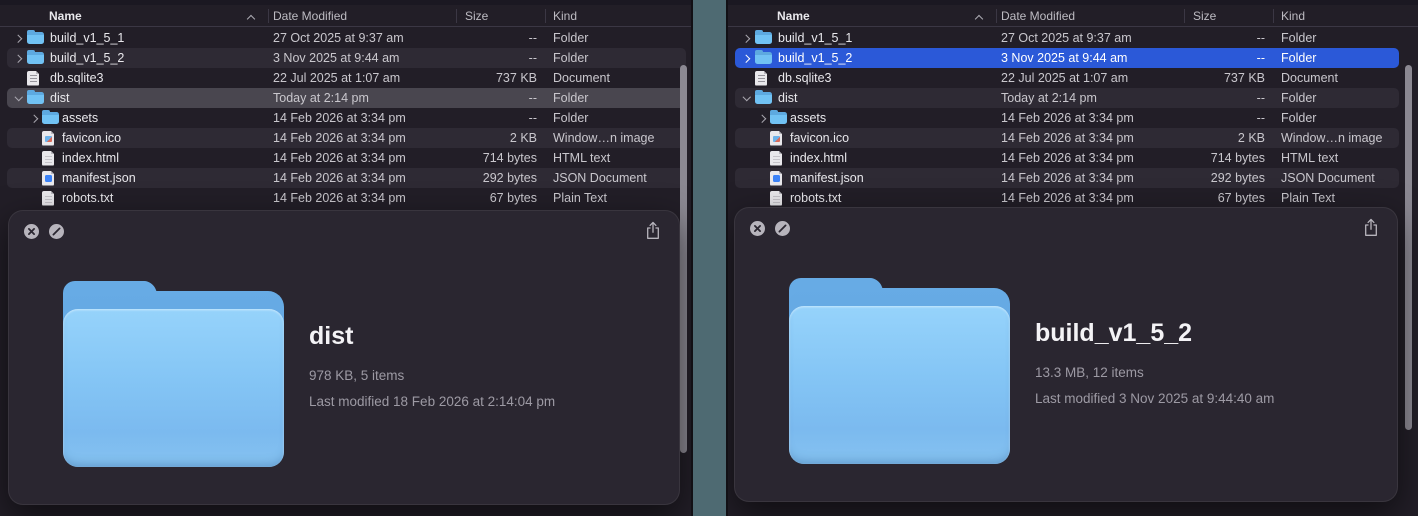 The image size is (1418, 516). I want to click on doc-json-icon, so click(776, 178).